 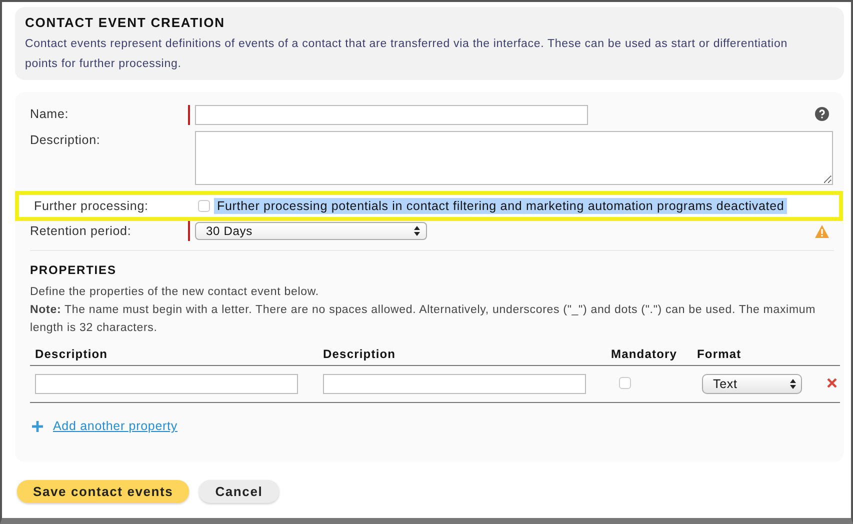 What do you see at coordinates (81, 231) in the screenshot?
I see `field-label: Retention period:` at bounding box center [81, 231].